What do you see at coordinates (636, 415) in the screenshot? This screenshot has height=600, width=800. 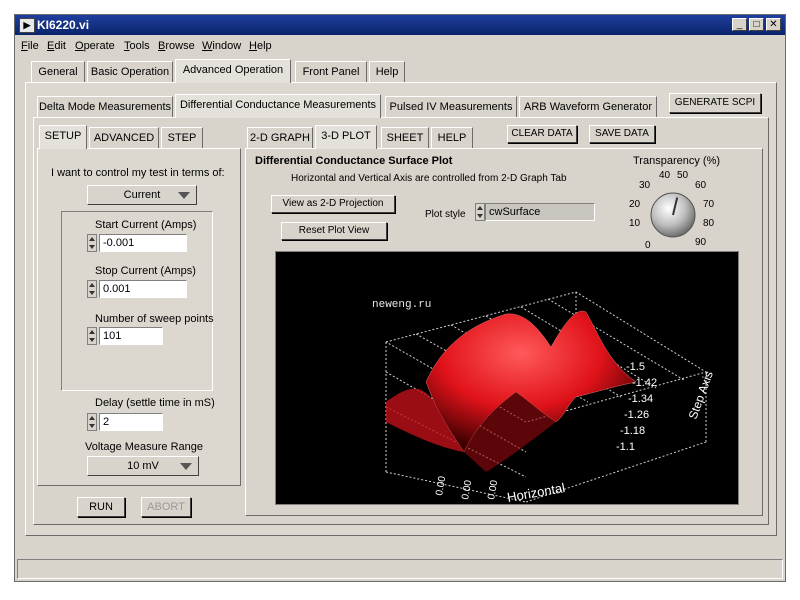 I see `step-axis-tick: -1.26` at bounding box center [636, 415].